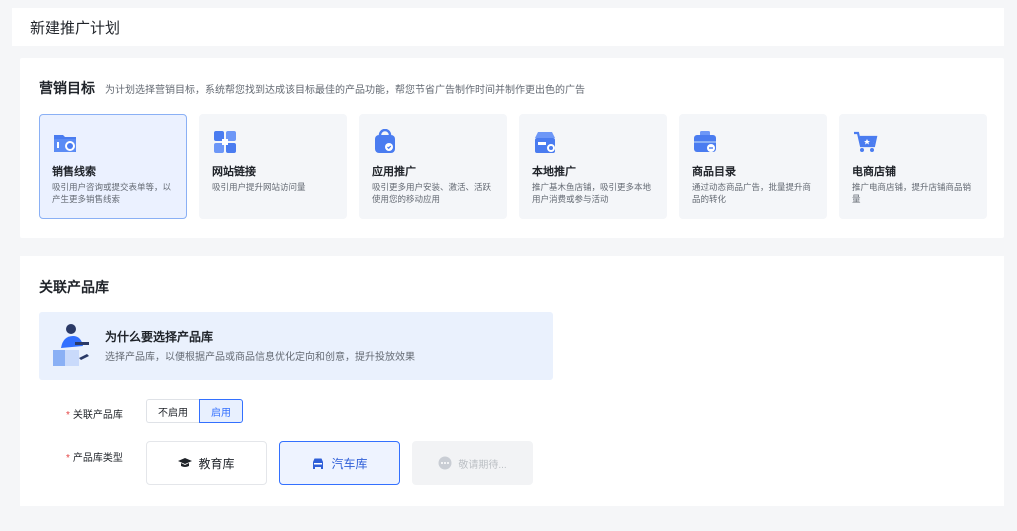 Image resolution: width=1017 pixels, height=531 pixels. I want to click on link-library-toggle: 不启用 启用, so click(194, 411).